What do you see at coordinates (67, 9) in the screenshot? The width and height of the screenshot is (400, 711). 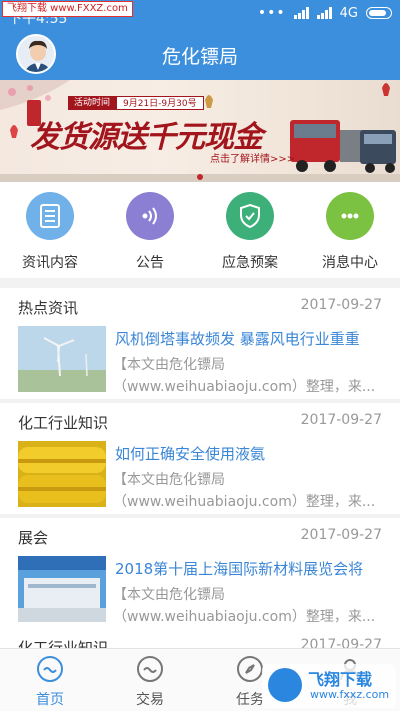 I see `watermark-top: 飞翔下载 www.FXXZ.com` at bounding box center [67, 9].